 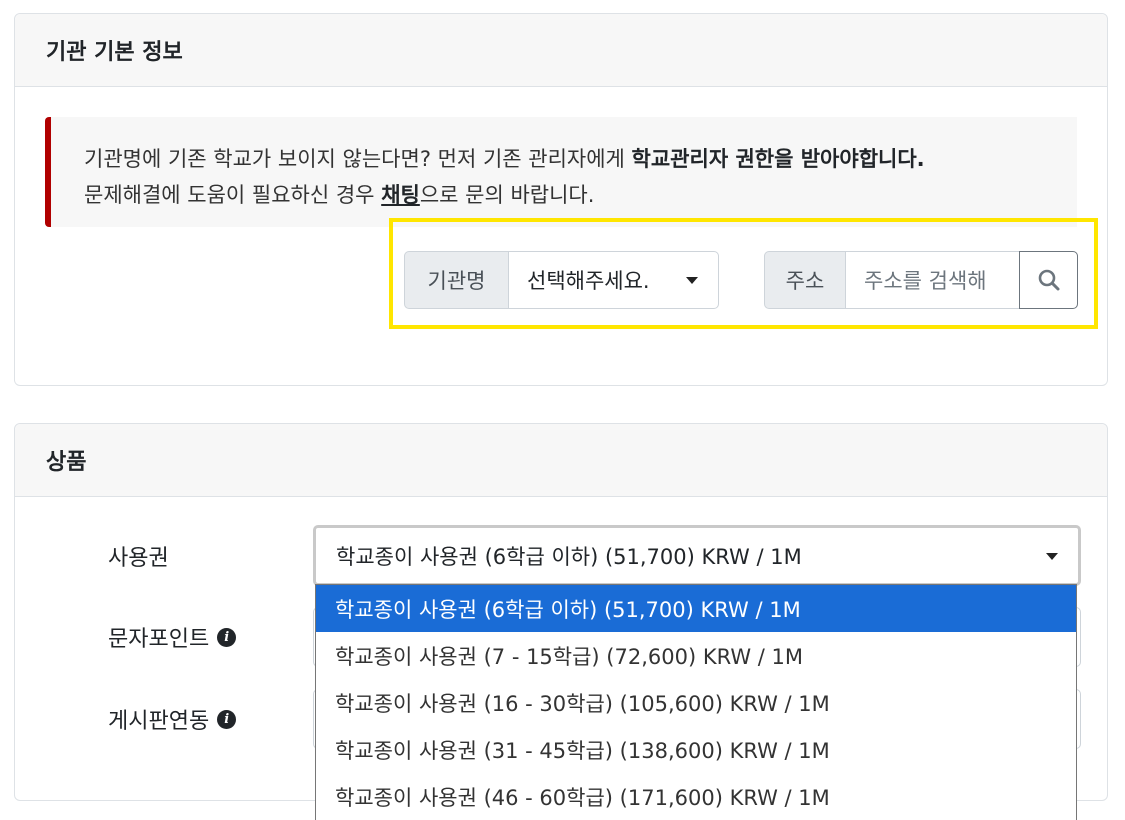 I want to click on institution-select-group: 기관명 선택해주세요., so click(x=561, y=280).